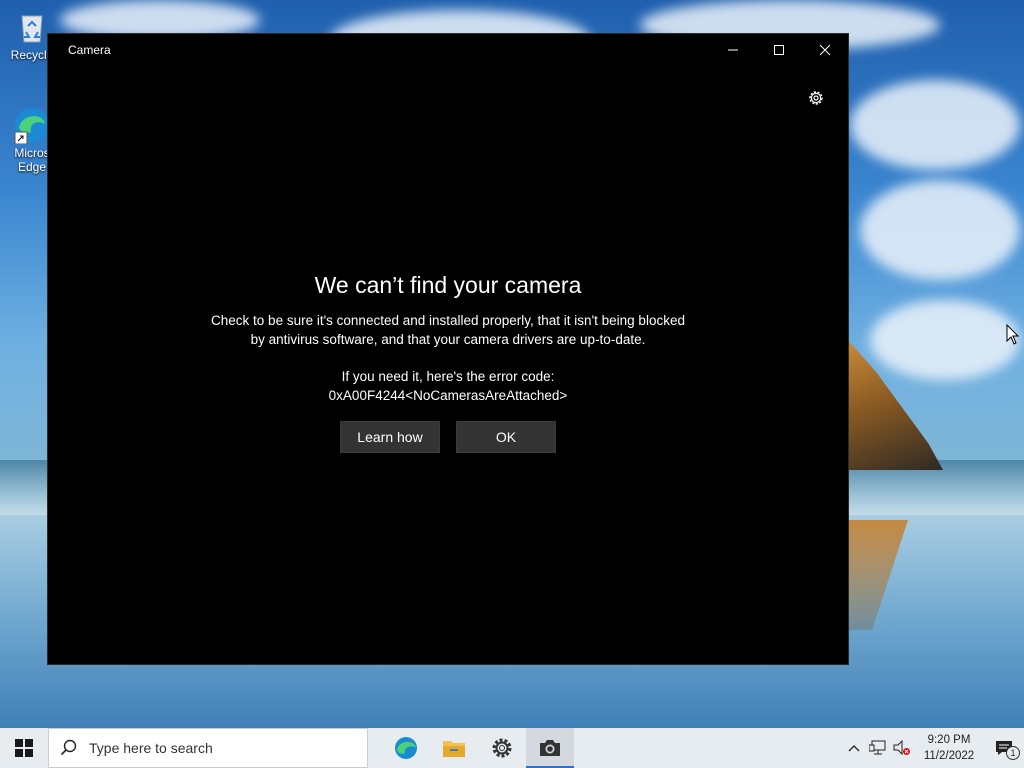  I want to click on settings-icon, so click(502, 748).